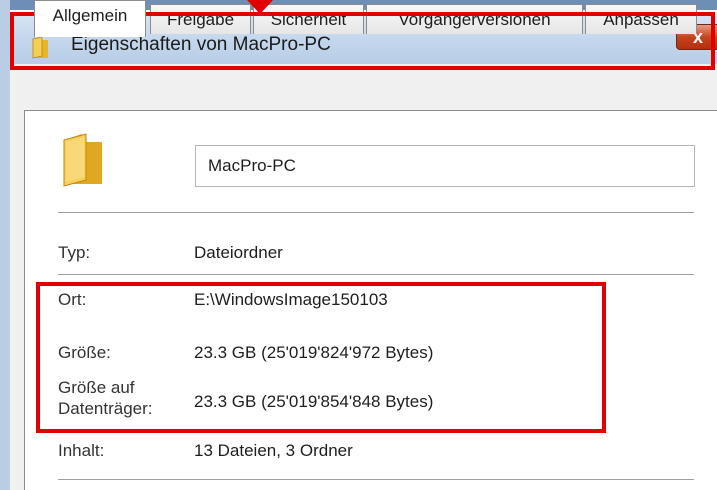 The height and width of the screenshot is (490, 717). I want to click on size-on-disk-label: Größe auf Datenträger:, so click(105, 398).